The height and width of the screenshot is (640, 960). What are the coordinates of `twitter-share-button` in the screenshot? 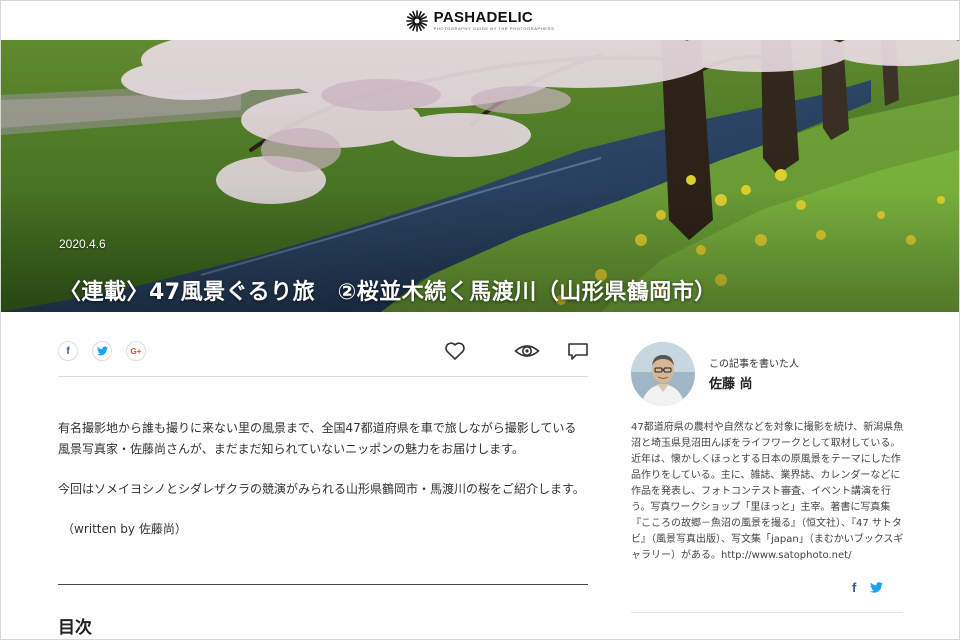 It's located at (102, 351).